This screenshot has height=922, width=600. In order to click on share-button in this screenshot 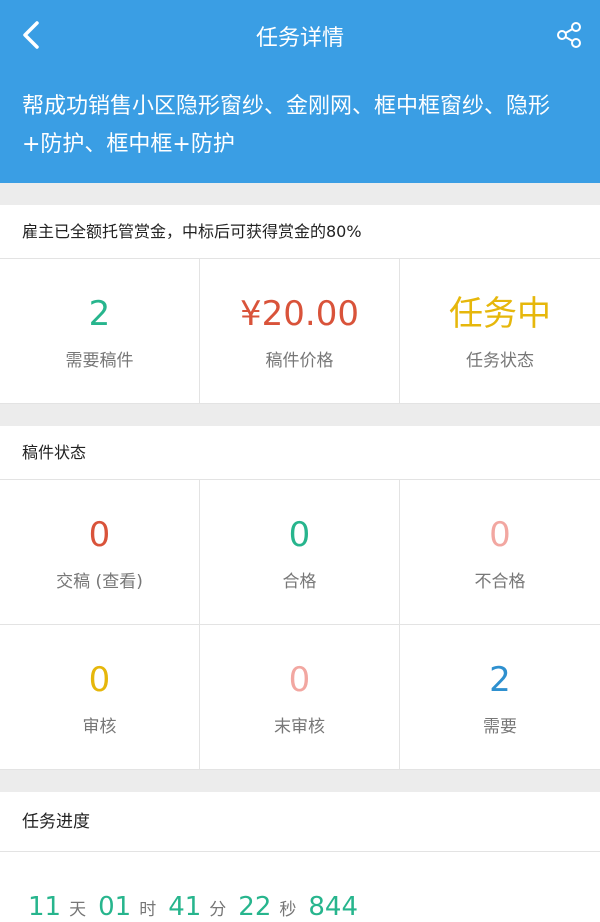, I will do `click(569, 35)`.